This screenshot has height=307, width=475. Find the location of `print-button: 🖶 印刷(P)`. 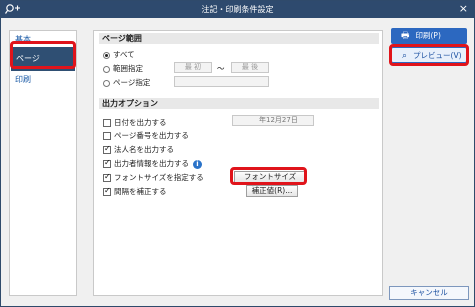

print-button: 🖶 印刷(P) is located at coordinates (429, 36).